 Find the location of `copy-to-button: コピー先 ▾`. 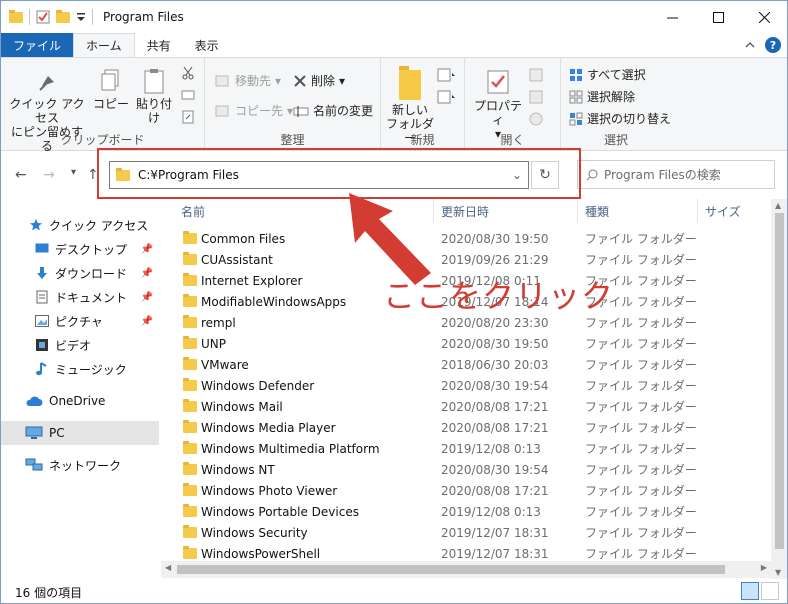

copy-to-button: コピー先 ▾ is located at coordinates (254, 110).